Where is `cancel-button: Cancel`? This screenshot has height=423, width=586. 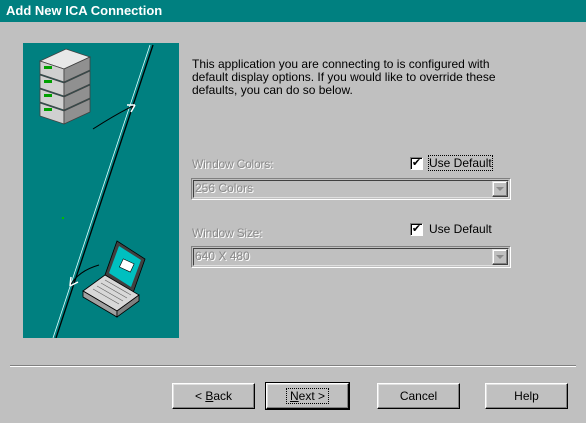 cancel-button: Cancel is located at coordinates (418, 396).